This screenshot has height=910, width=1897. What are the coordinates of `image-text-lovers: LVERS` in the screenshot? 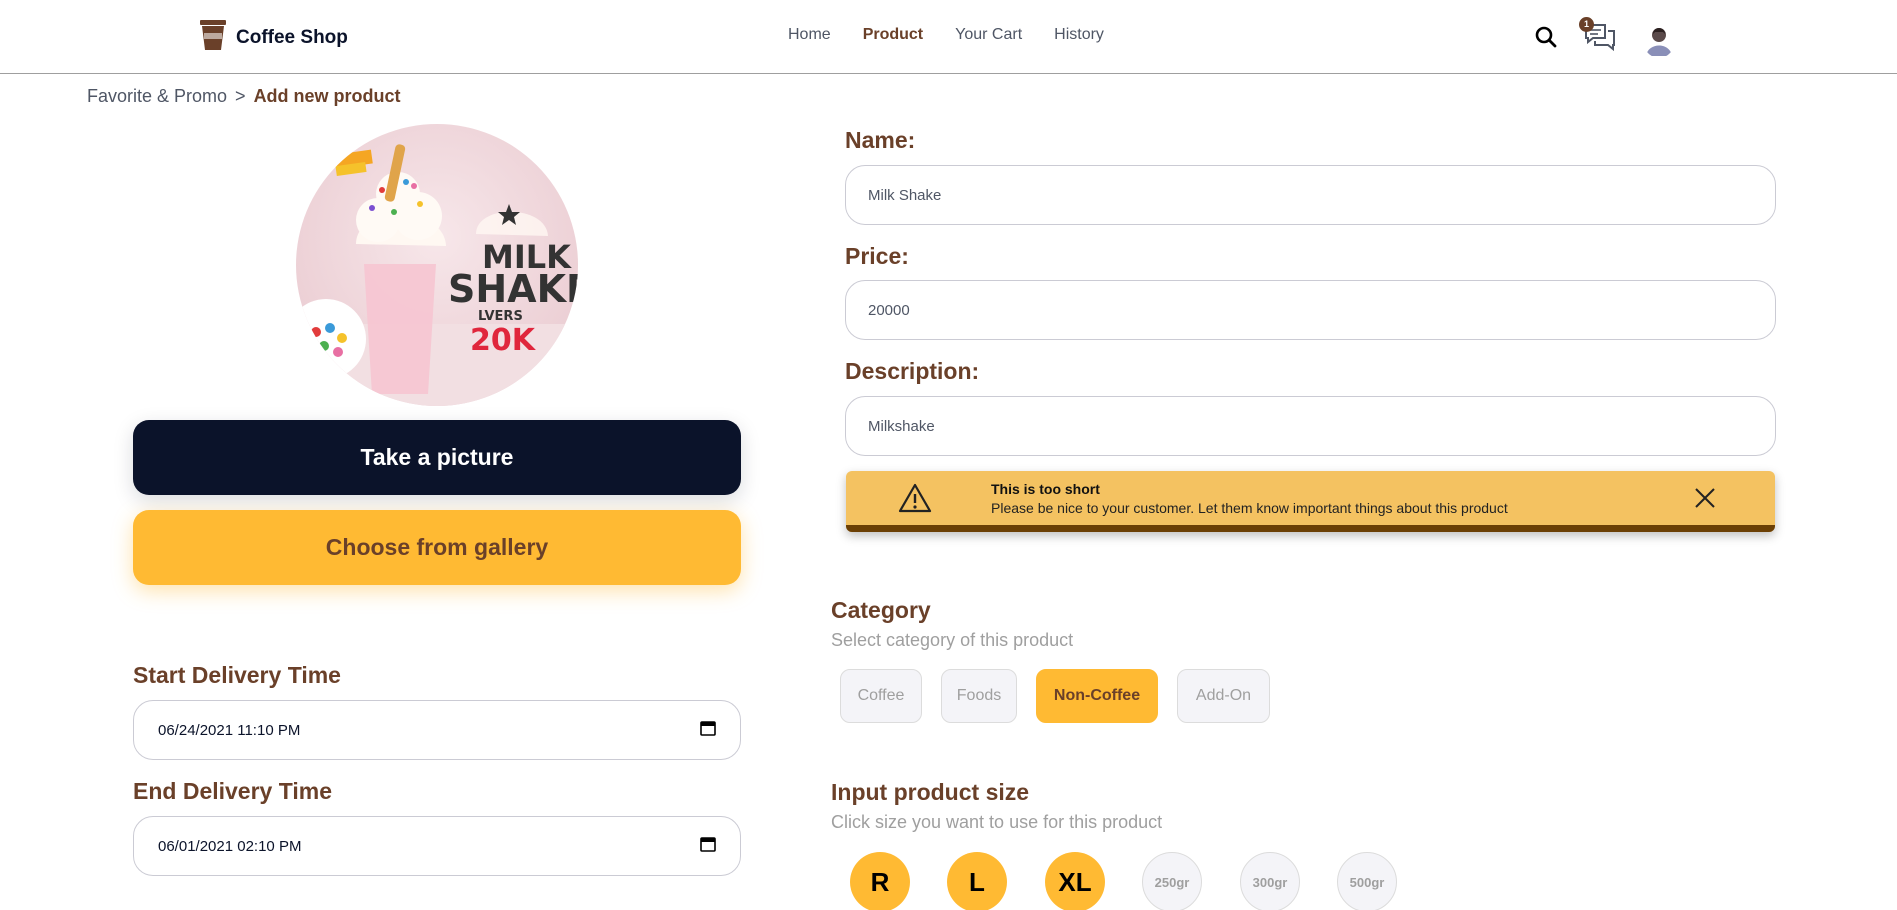 It's located at (500, 316).